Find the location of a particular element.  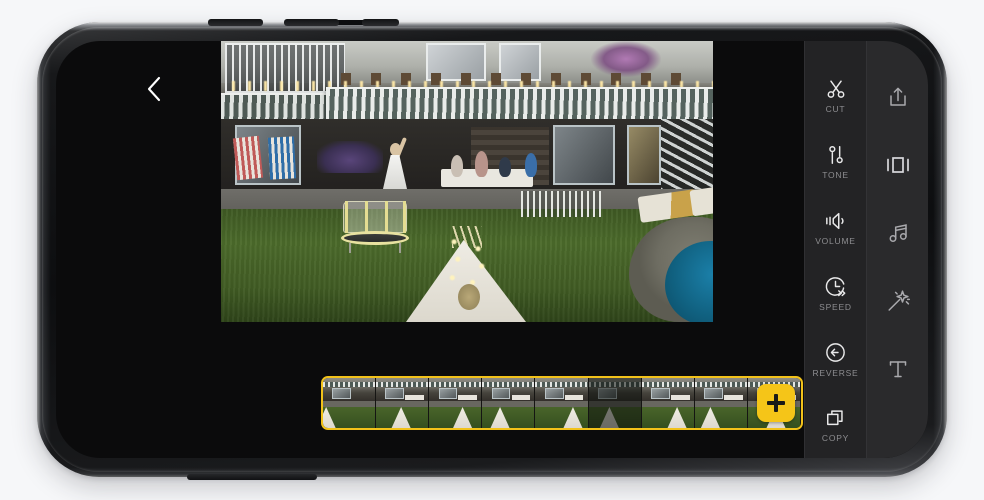

girl-head is located at coordinates (395, 149).